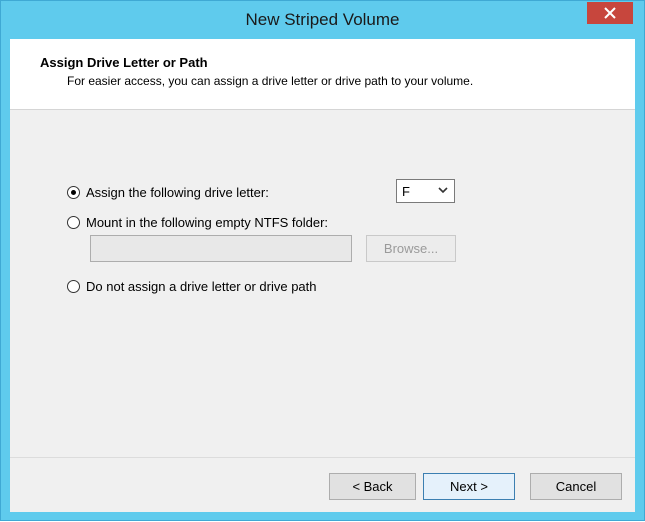  I want to click on window-title: New Striped Volume, so click(322, 19).